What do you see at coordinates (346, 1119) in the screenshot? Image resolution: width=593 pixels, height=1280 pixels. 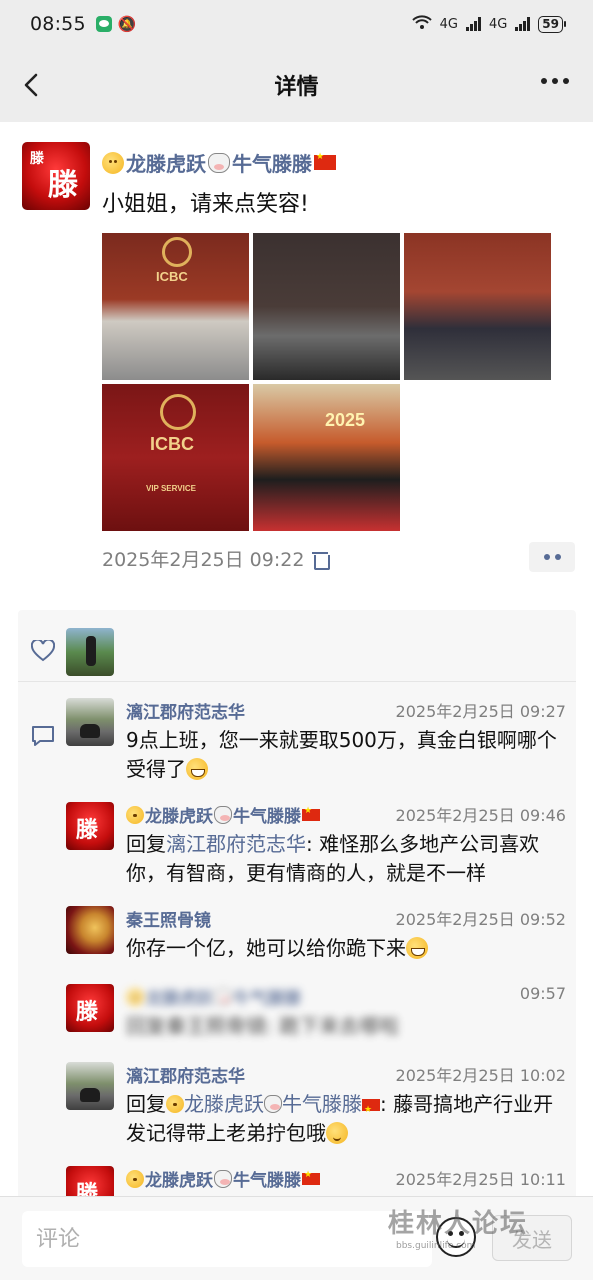 I see `comment-text: 回复龙滕虎跃牛气滕滕: 藤哥搞地产行业开发记得带上老弟拧包哦` at bounding box center [346, 1119].